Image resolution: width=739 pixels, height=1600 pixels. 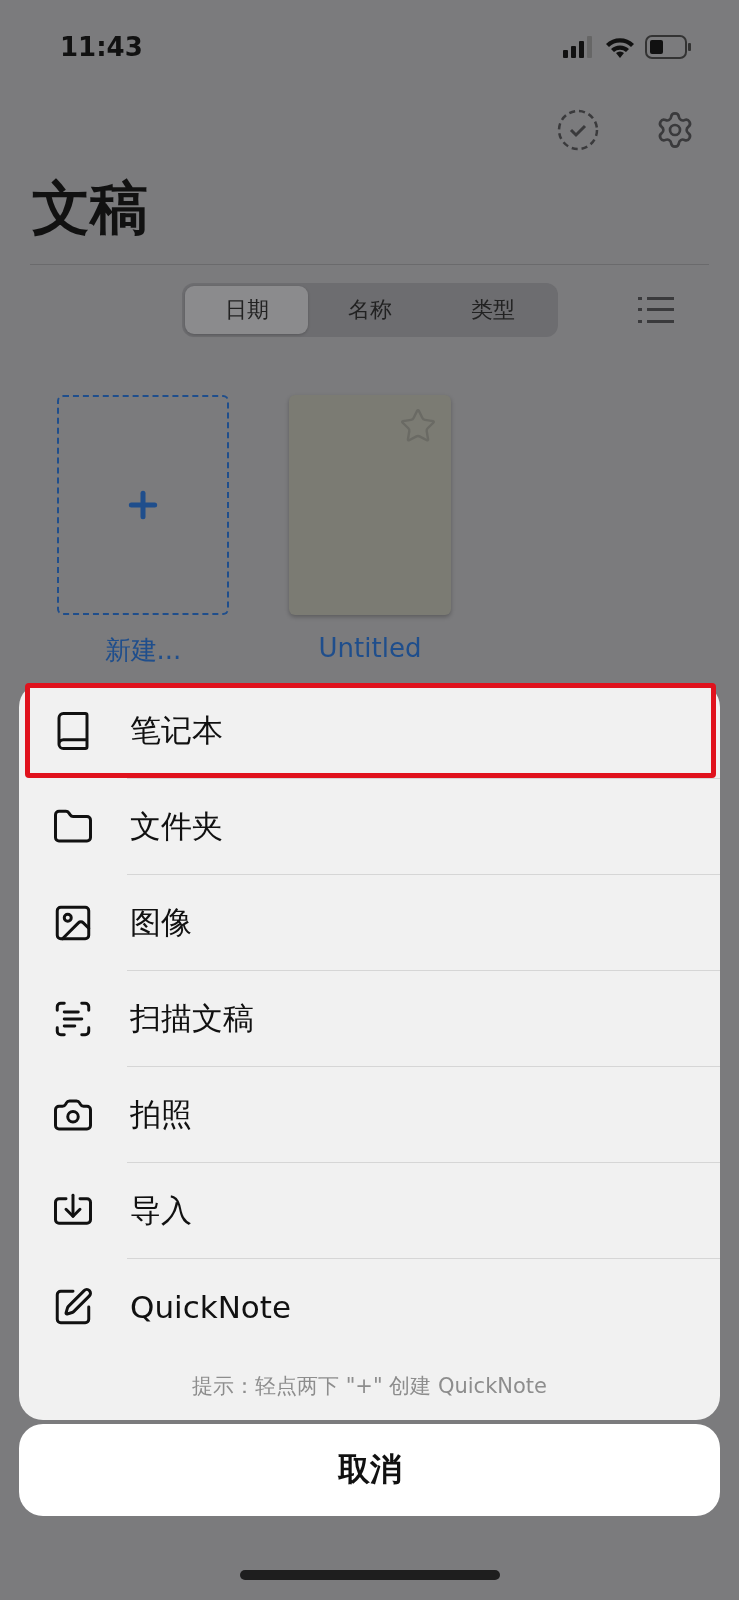 What do you see at coordinates (370, 648) in the screenshot?
I see `document-label: Untitled` at bounding box center [370, 648].